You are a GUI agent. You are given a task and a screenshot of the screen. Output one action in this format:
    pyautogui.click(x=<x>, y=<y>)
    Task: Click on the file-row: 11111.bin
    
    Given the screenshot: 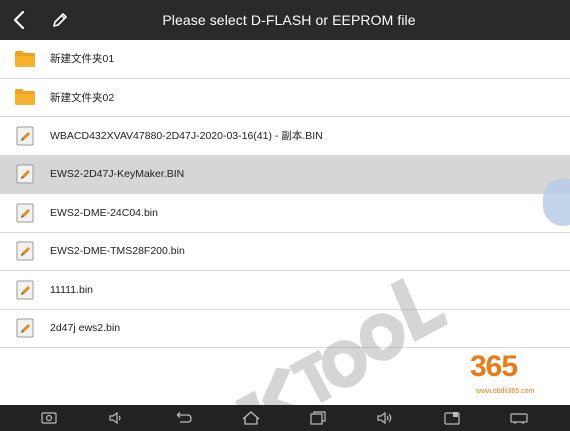 What is the action you would take?
    pyautogui.click(x=285, y=290)
    